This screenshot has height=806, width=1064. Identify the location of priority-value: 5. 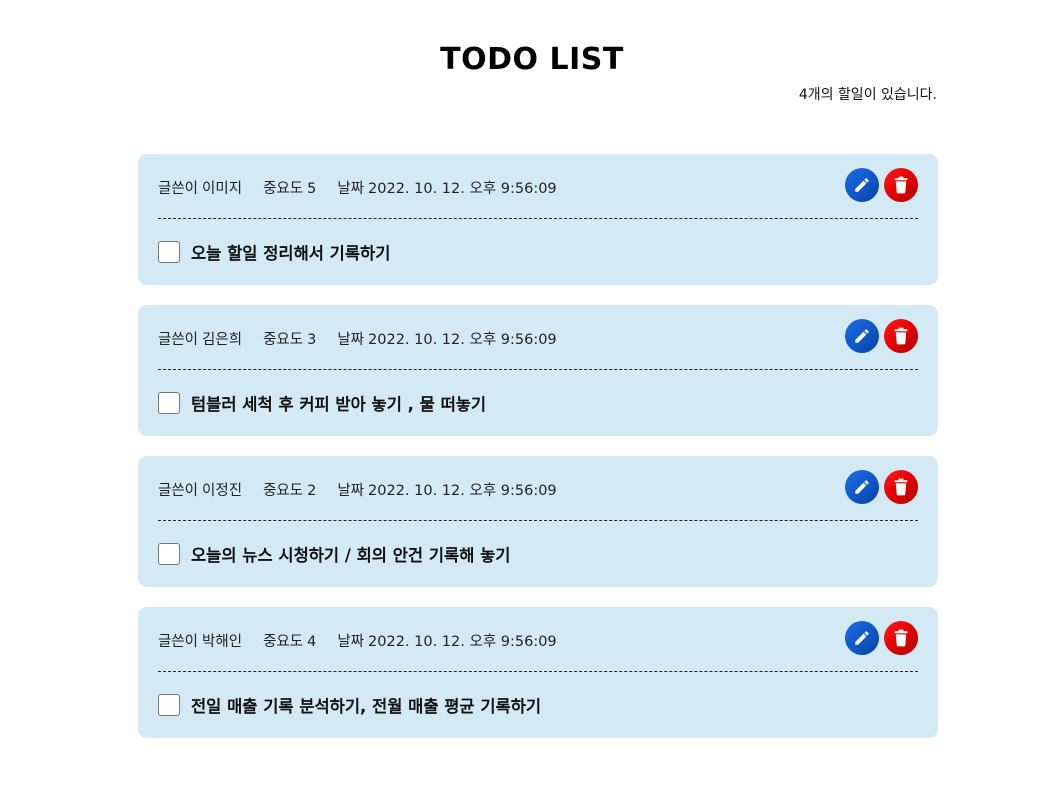
(312, 188).